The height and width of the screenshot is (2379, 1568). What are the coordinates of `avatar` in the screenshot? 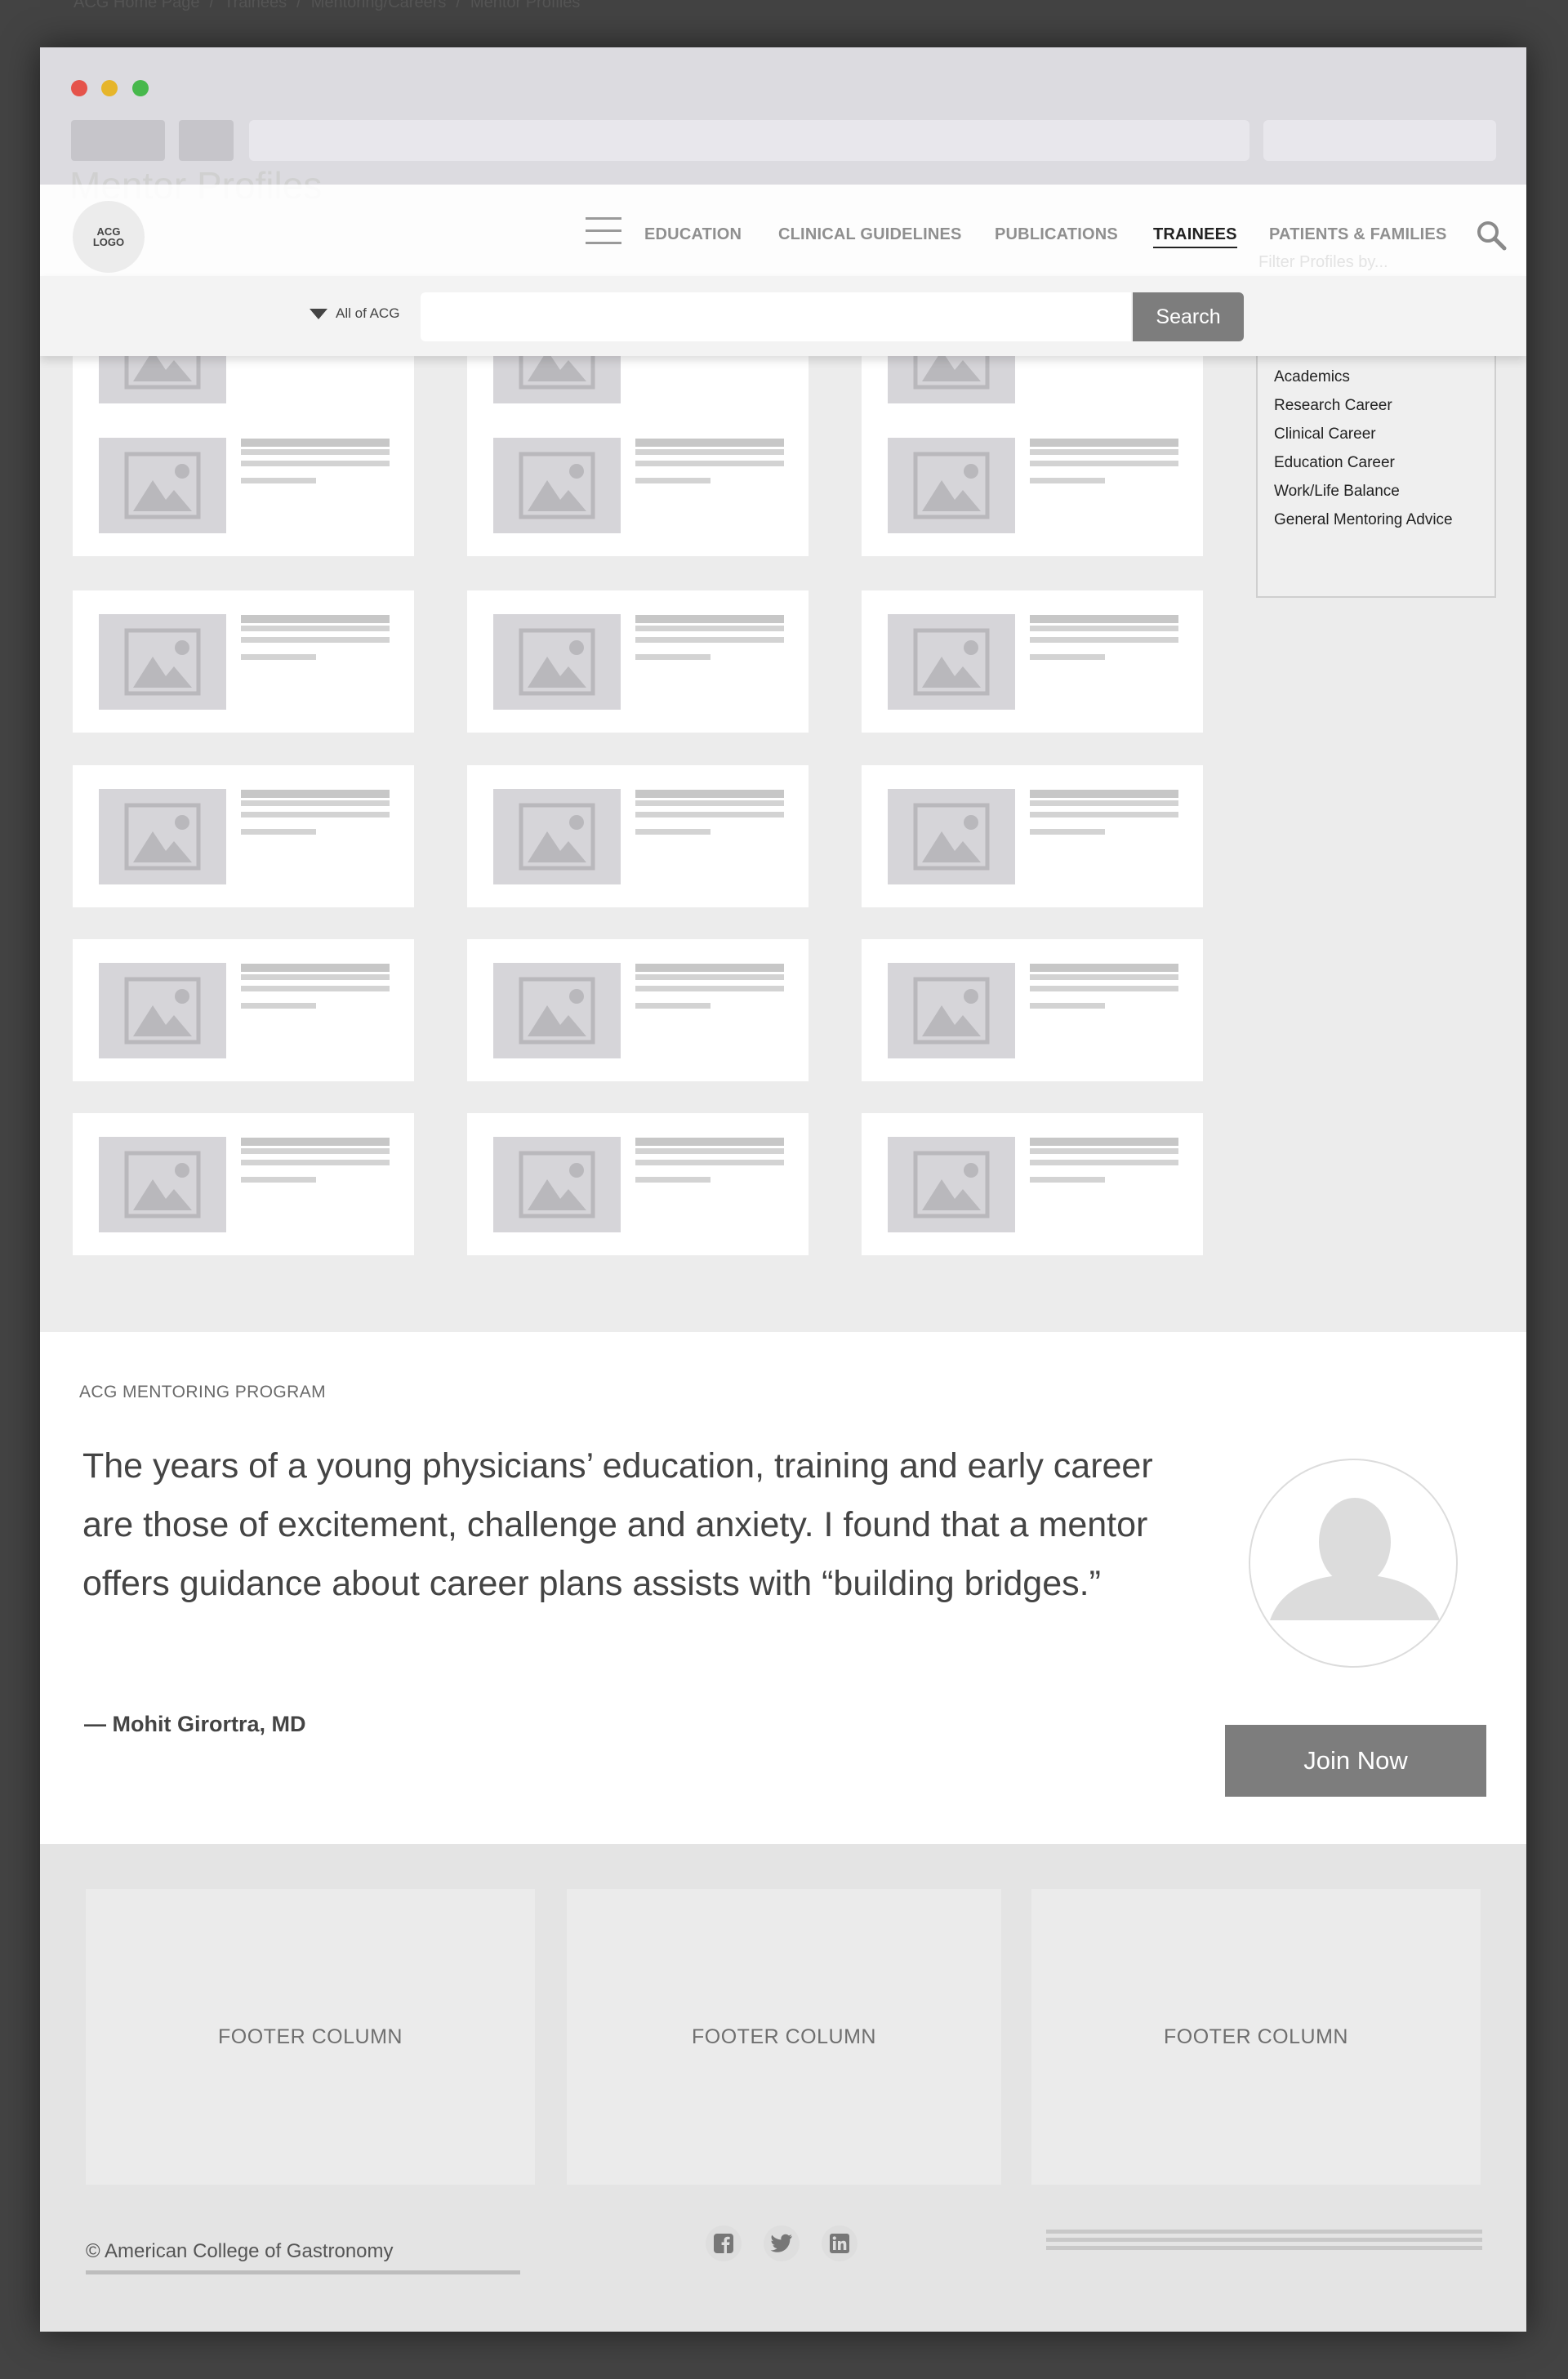 It's located at (1353, 1563).